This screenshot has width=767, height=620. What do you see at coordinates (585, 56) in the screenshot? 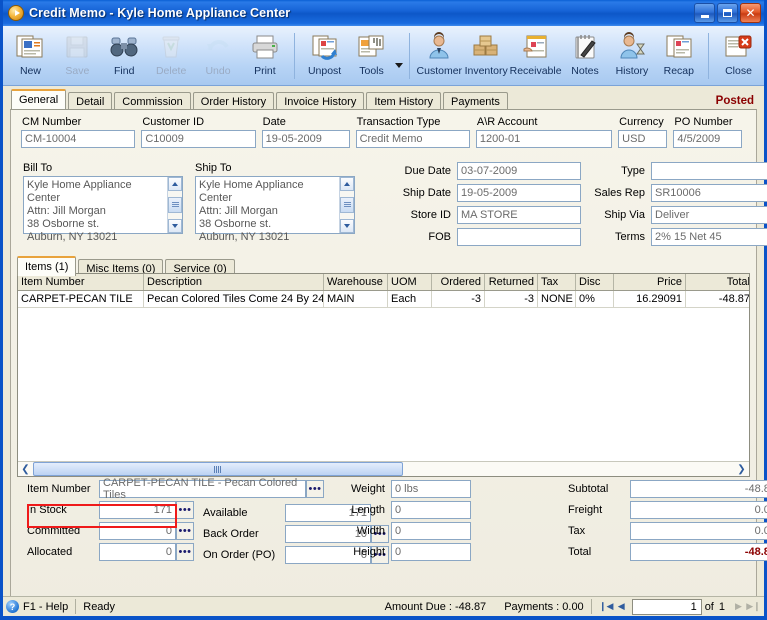
I see `toolbar-button-notes: Notes` at bounding box center [585, 56].